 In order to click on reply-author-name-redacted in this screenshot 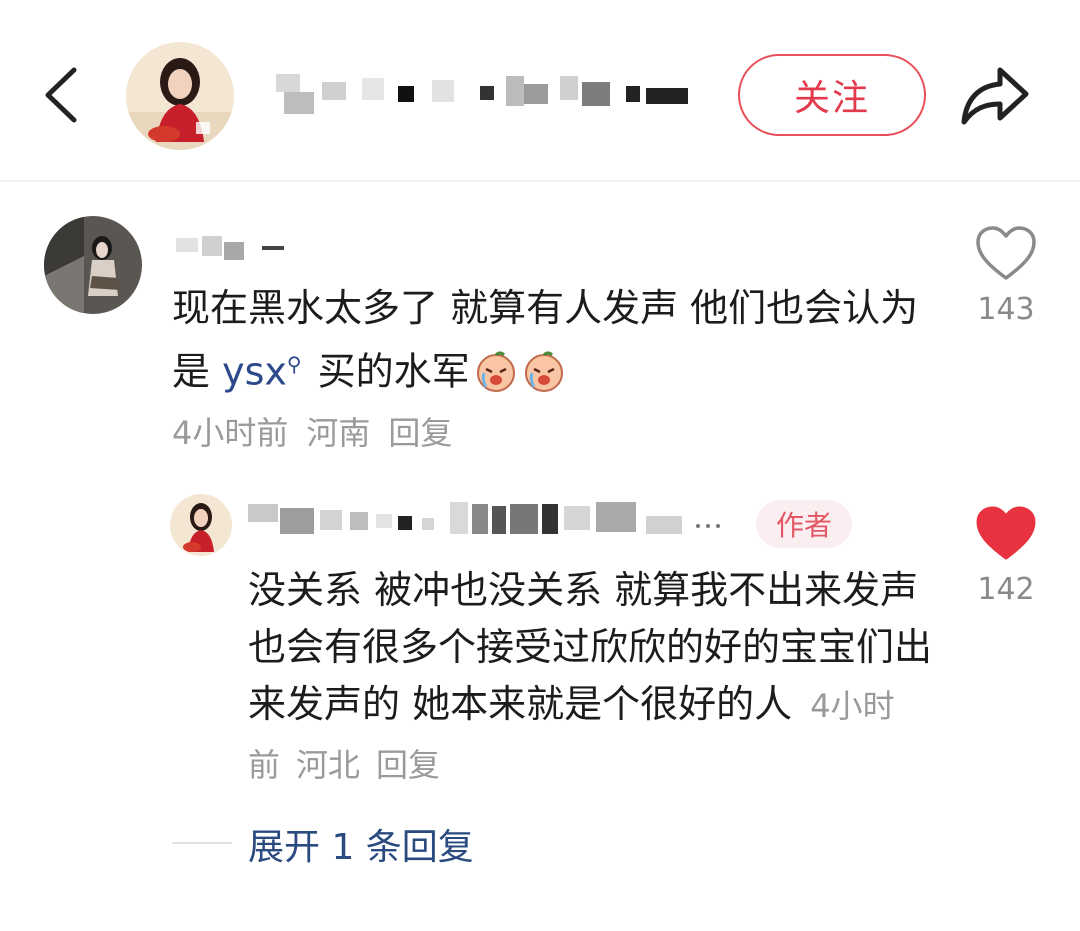, I will do `click(491, 519)`.